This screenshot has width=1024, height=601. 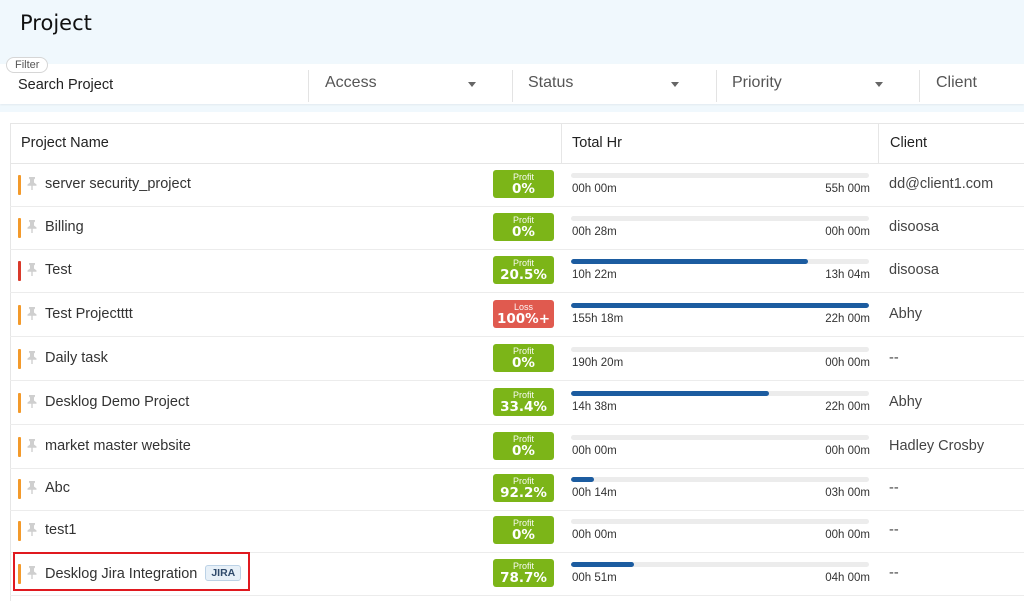 What do you see at coordinates (550, 83) in the screenshot?
I see `status-select: Status` at bounding box center [550, 83].